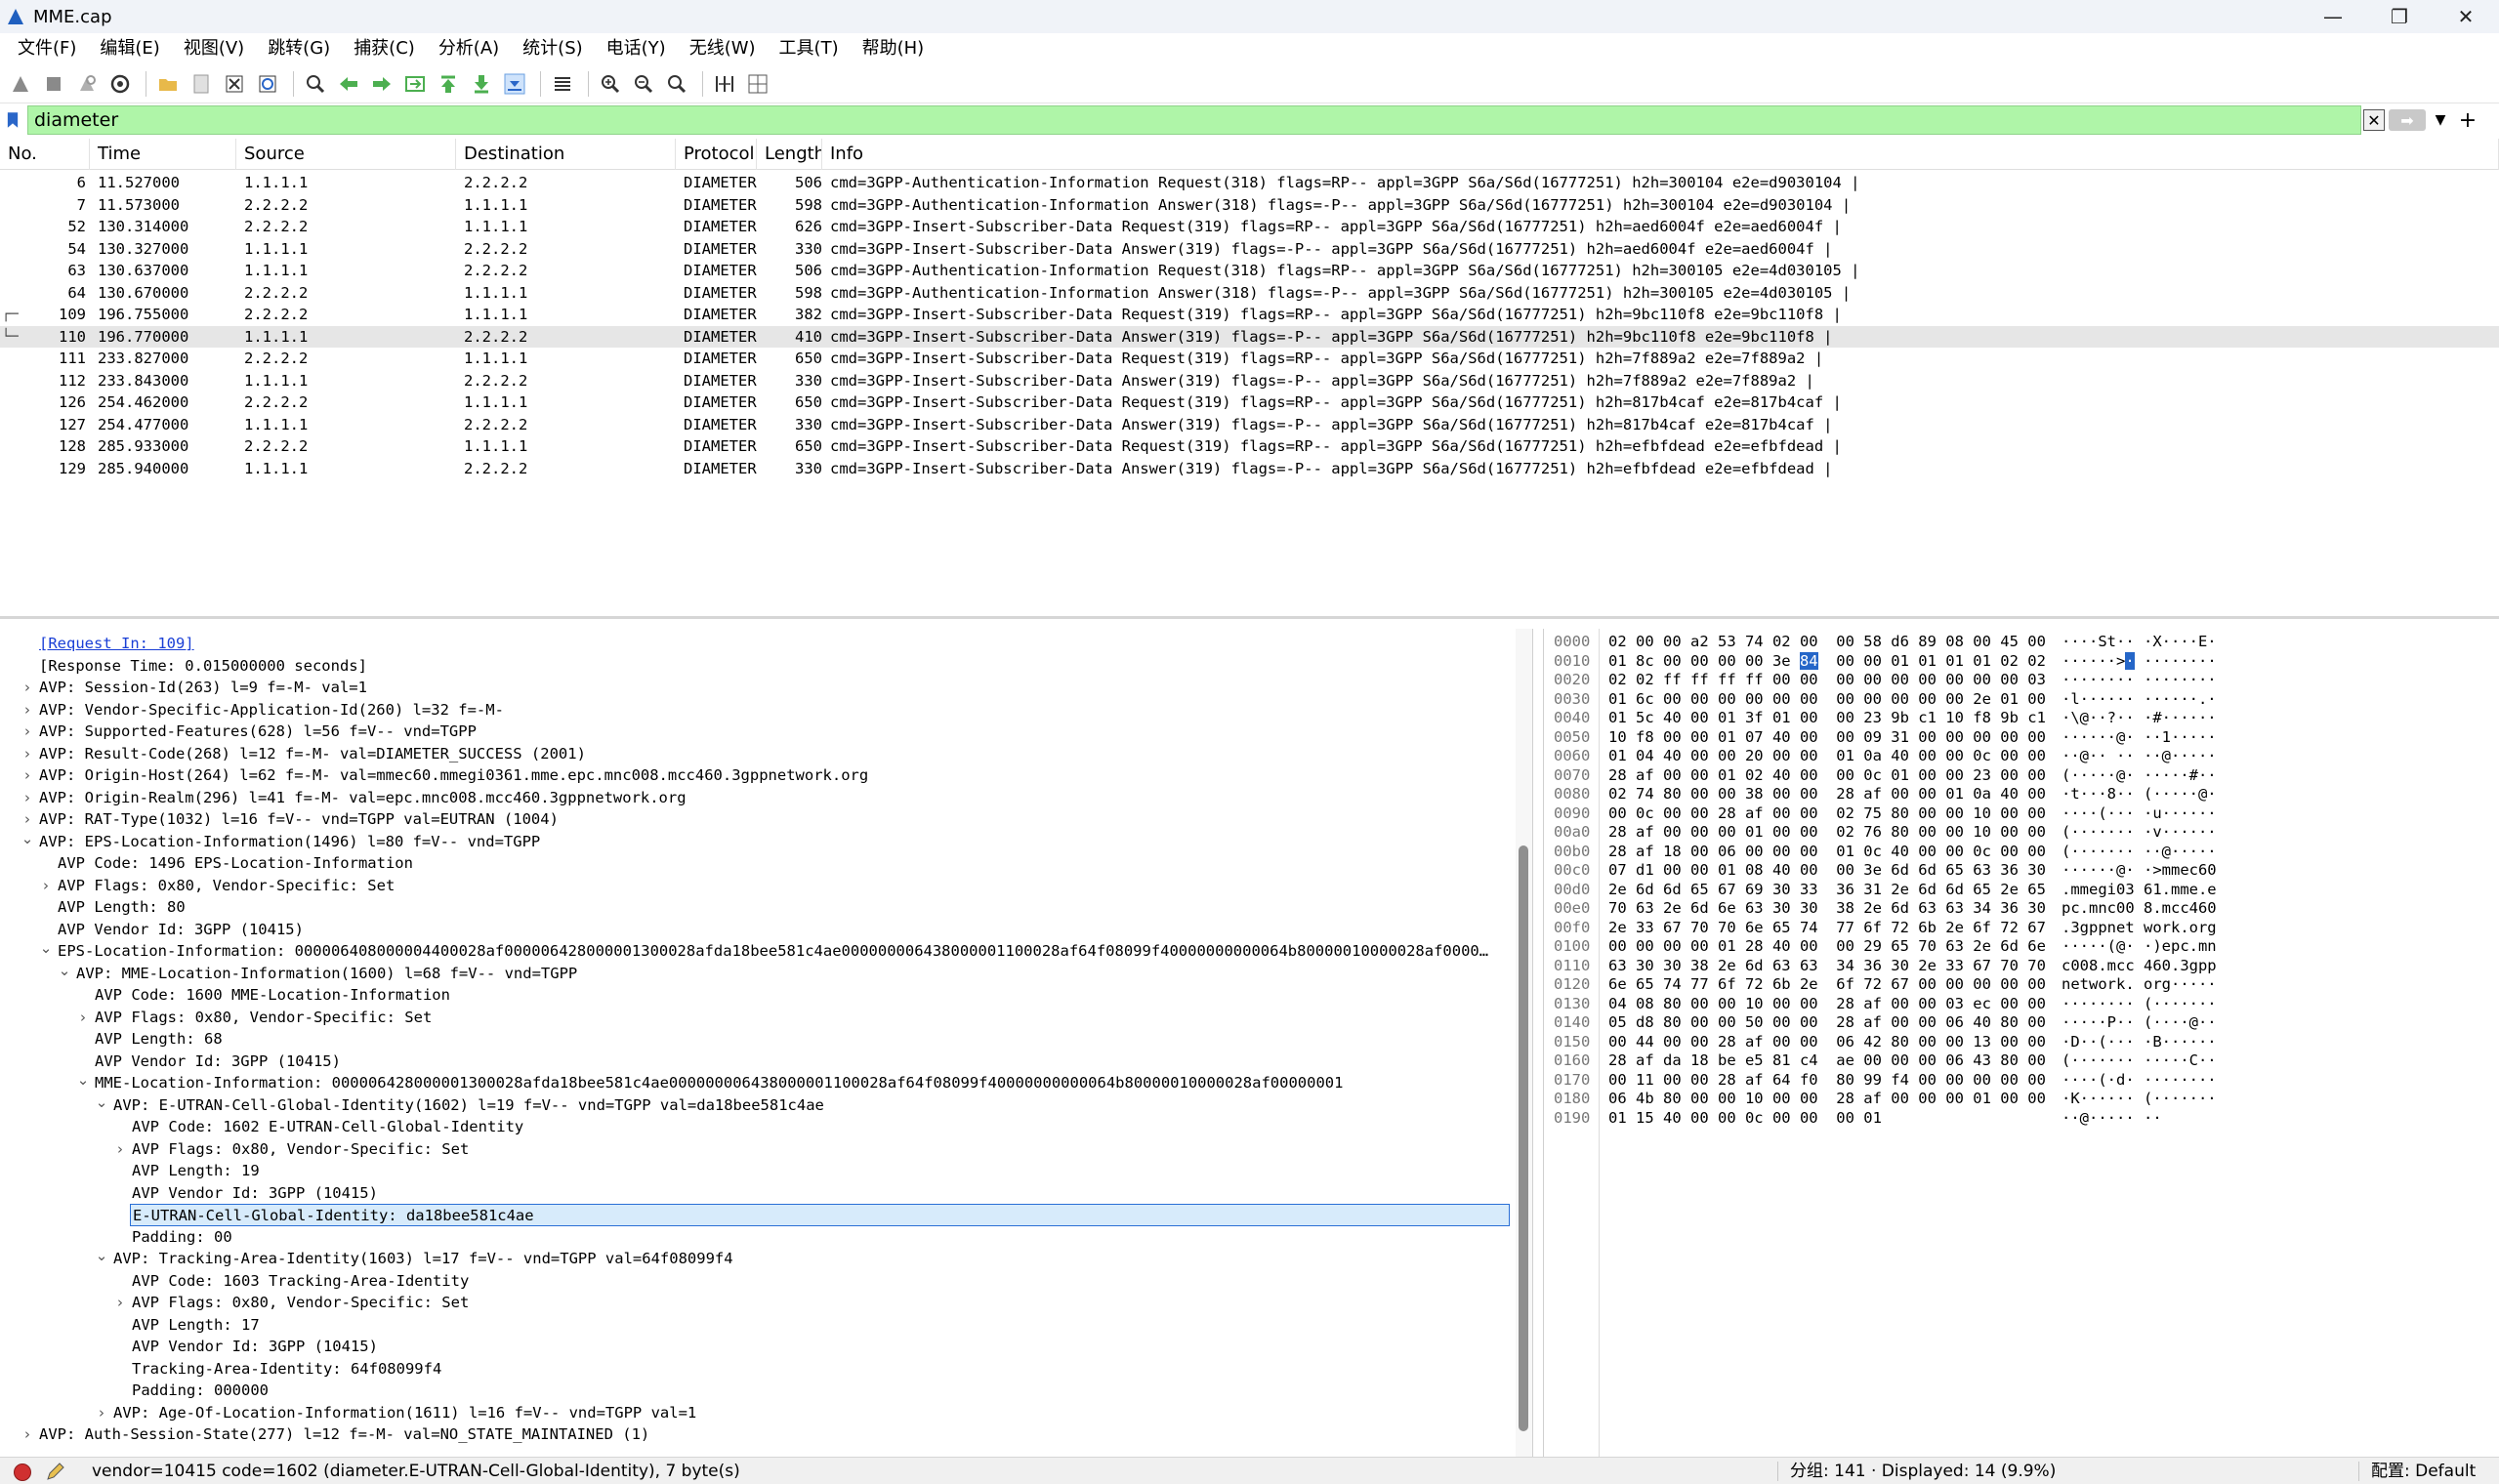  Describe the element at coordinates (789, 154) in the screenshot. I see `column-header-length: Length` at that location.